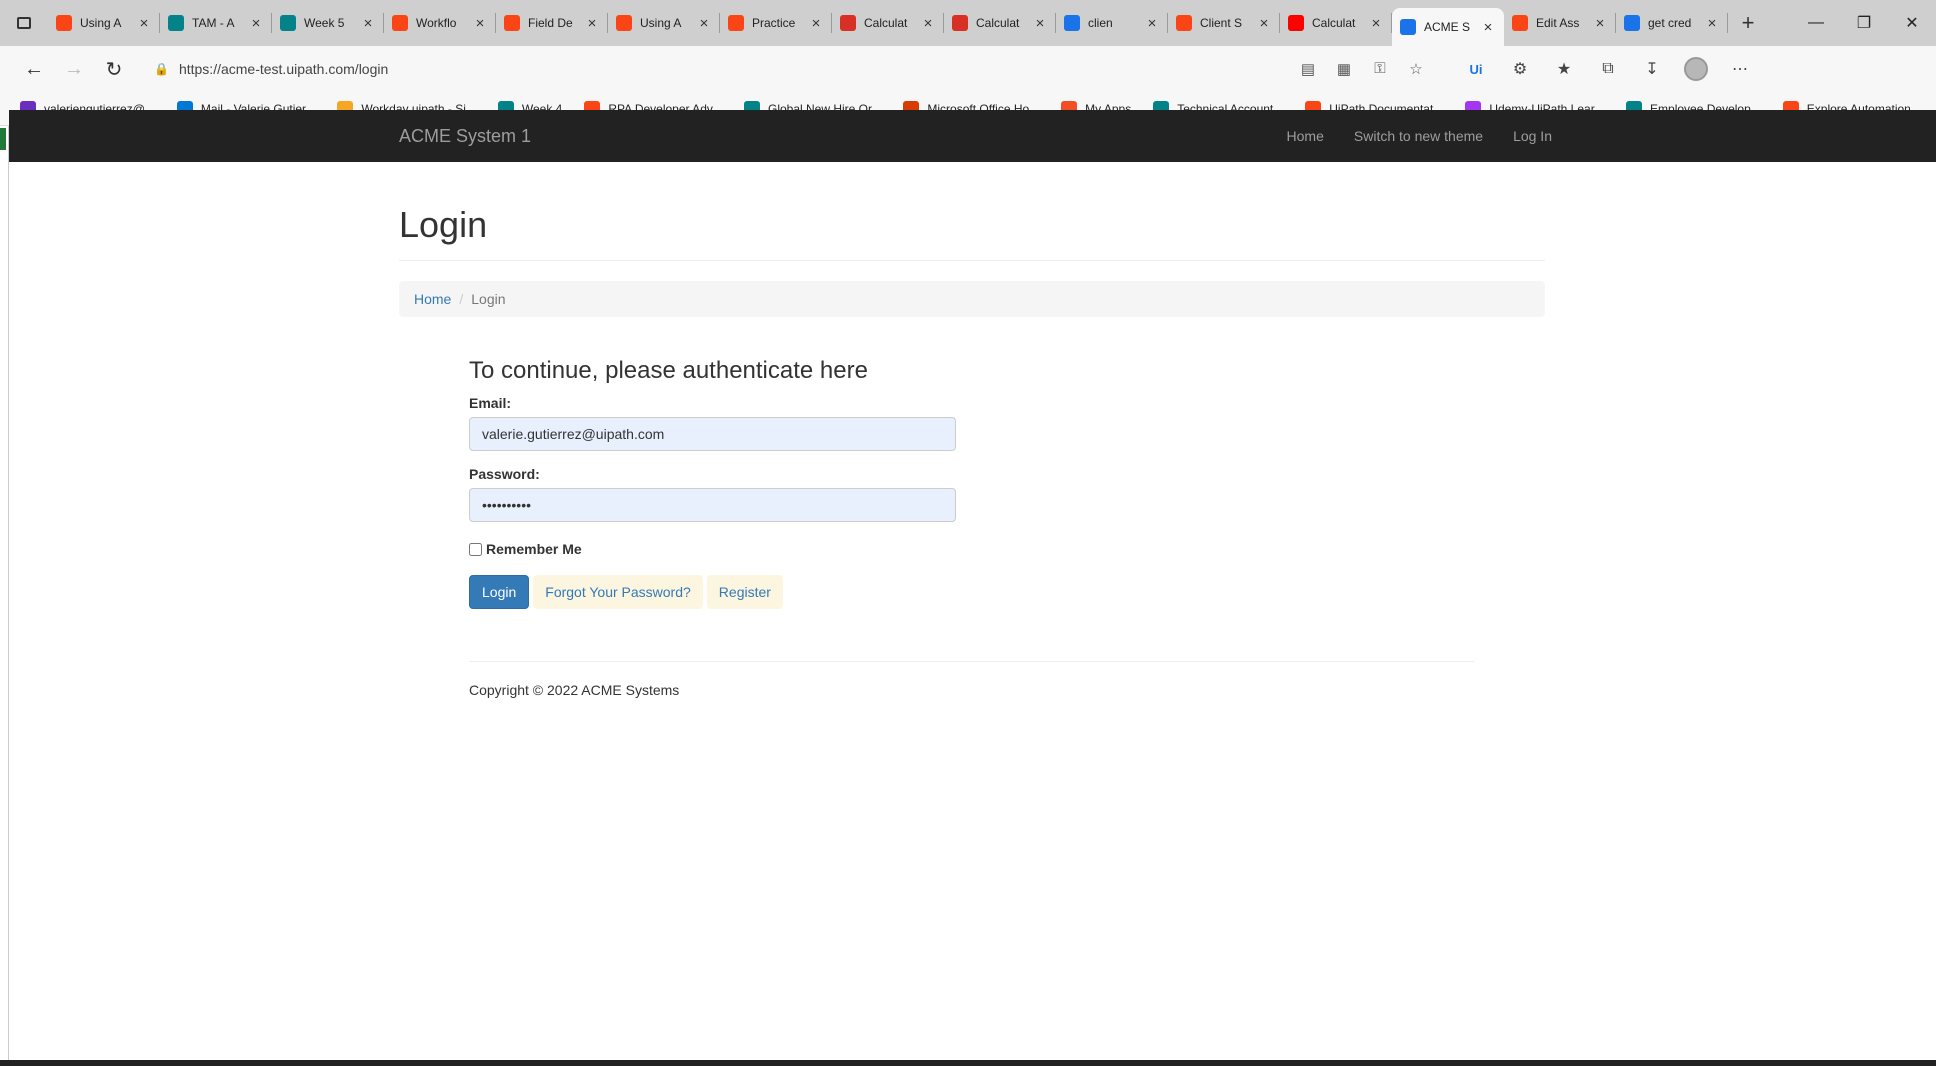 Image resolution: width=1936 pixels, height=1066 pixels. Describe the element at coordinates (1740, 69) in the screenshot. I see `more-options-icon: ⋯` at that location.